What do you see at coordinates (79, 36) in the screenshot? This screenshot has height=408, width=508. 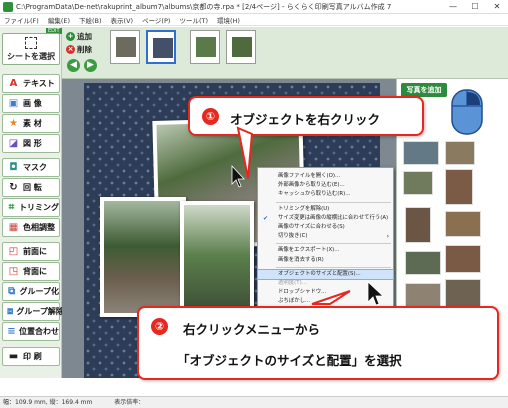 I see `add-page-button: + 追加` at bounding box center [79, 36].